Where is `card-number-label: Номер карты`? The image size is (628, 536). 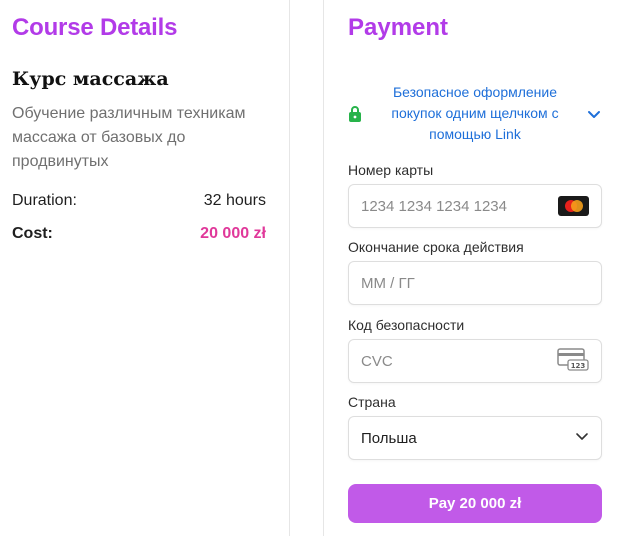 card-number-label: Номер карты is located at coordinates (391, 170).